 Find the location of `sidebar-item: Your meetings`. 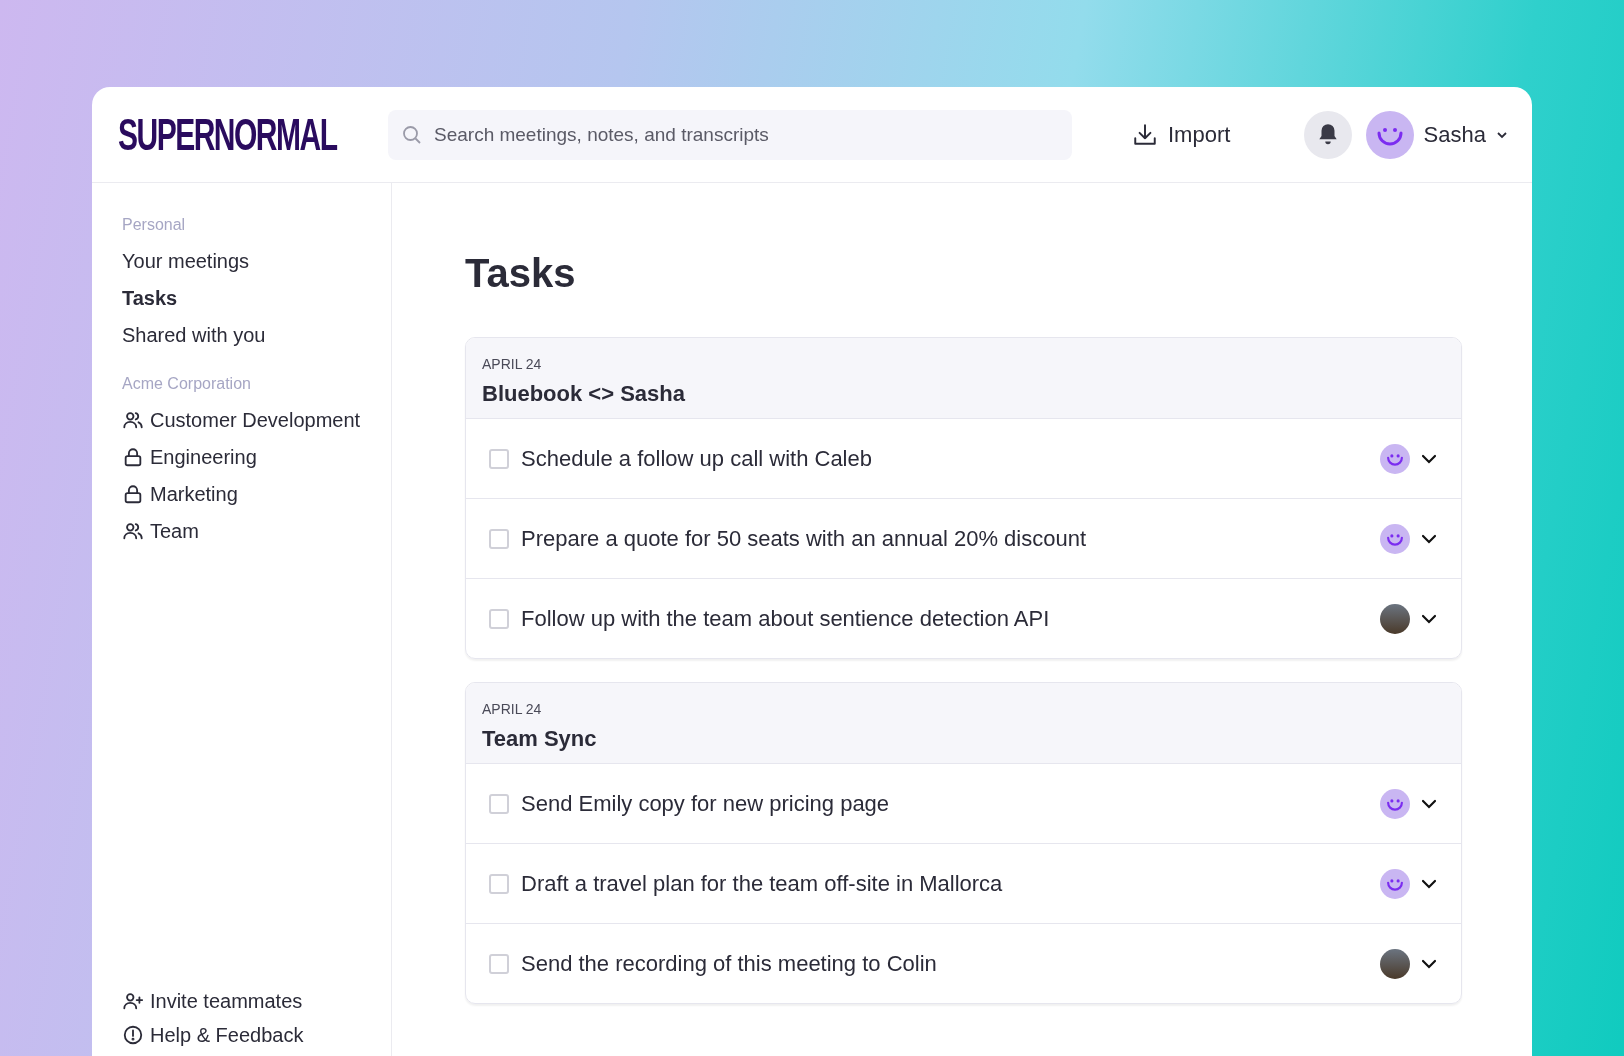

sidebar-item: Your meetings is located at coordinates (256, 261).